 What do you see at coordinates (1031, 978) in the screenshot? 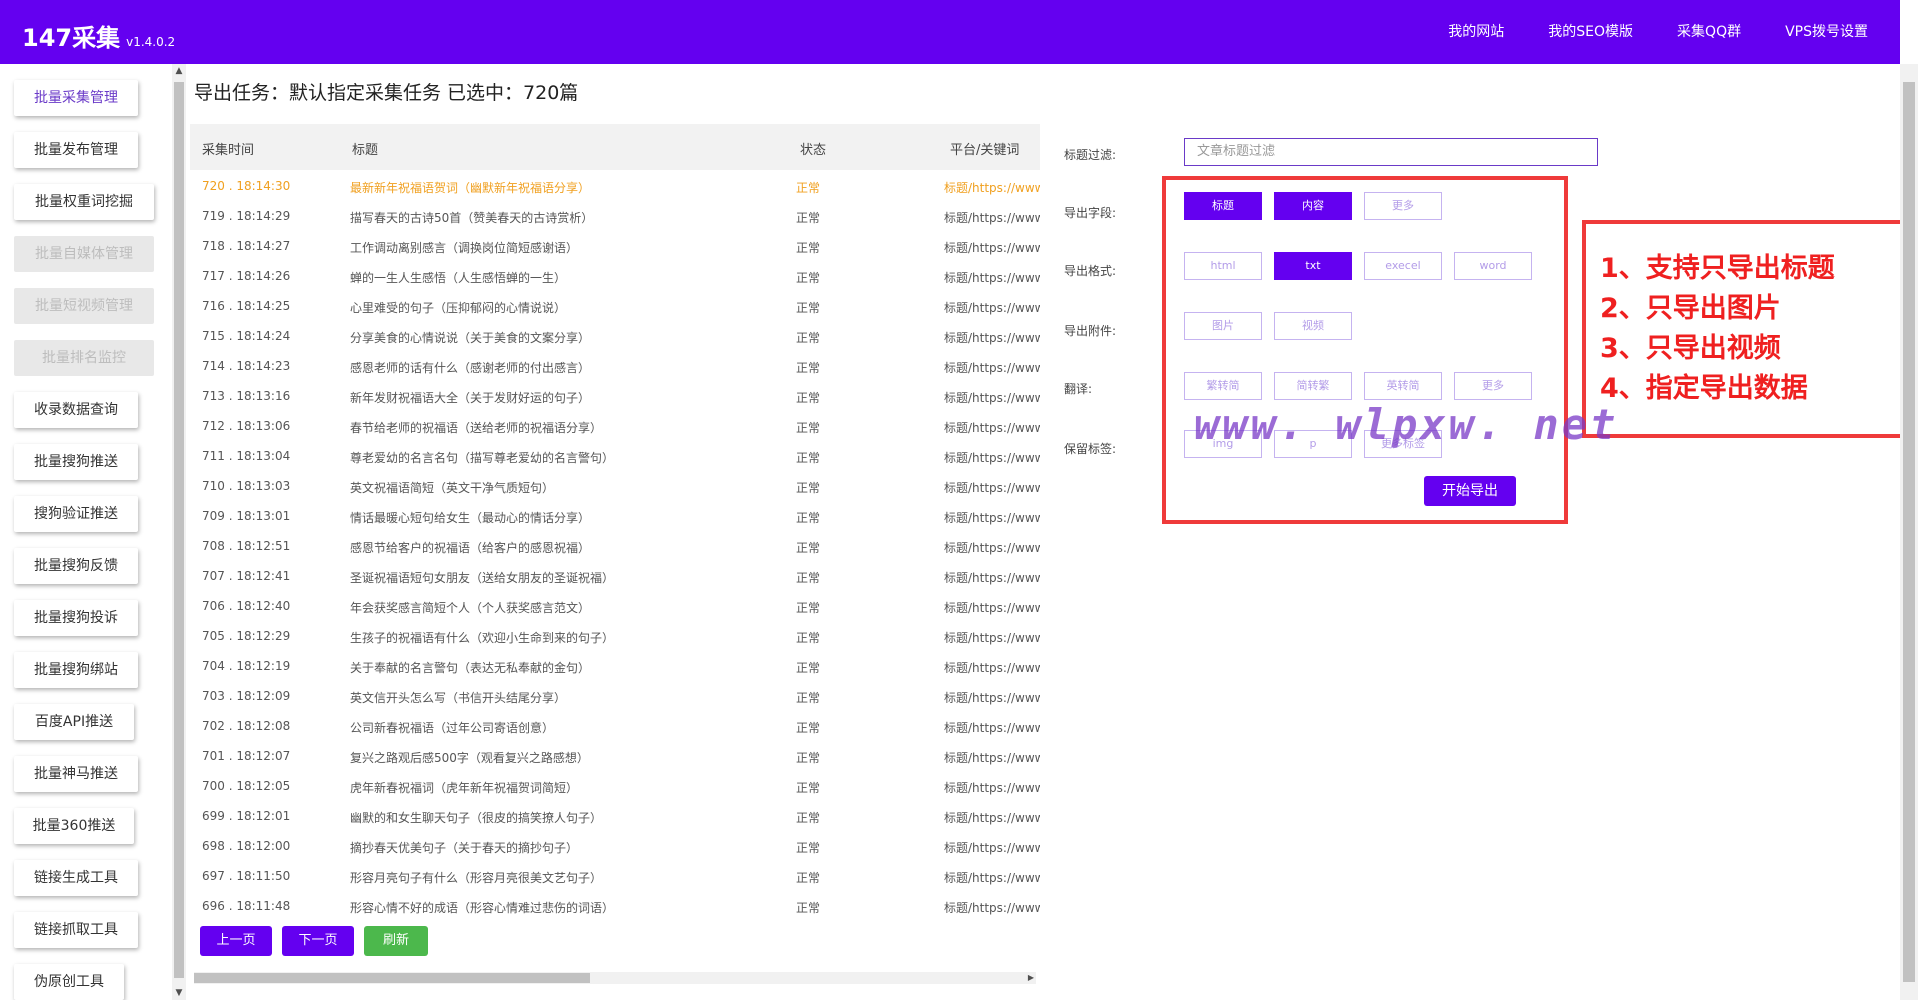
I see `scroll-right-icon: ▶` at bounding box center [1031, 978].